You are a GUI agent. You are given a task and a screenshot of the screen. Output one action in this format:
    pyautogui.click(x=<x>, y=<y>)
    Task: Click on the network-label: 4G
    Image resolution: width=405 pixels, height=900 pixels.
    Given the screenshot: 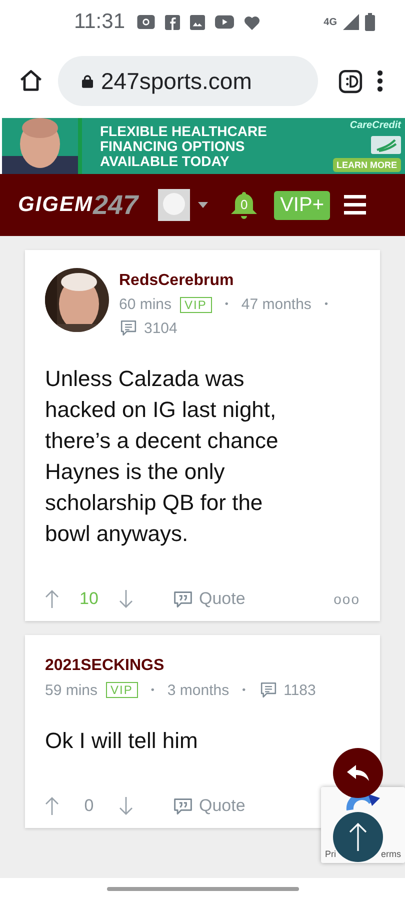 What is the action you would take?
    pyautogui.click(x=330, y=22)
    